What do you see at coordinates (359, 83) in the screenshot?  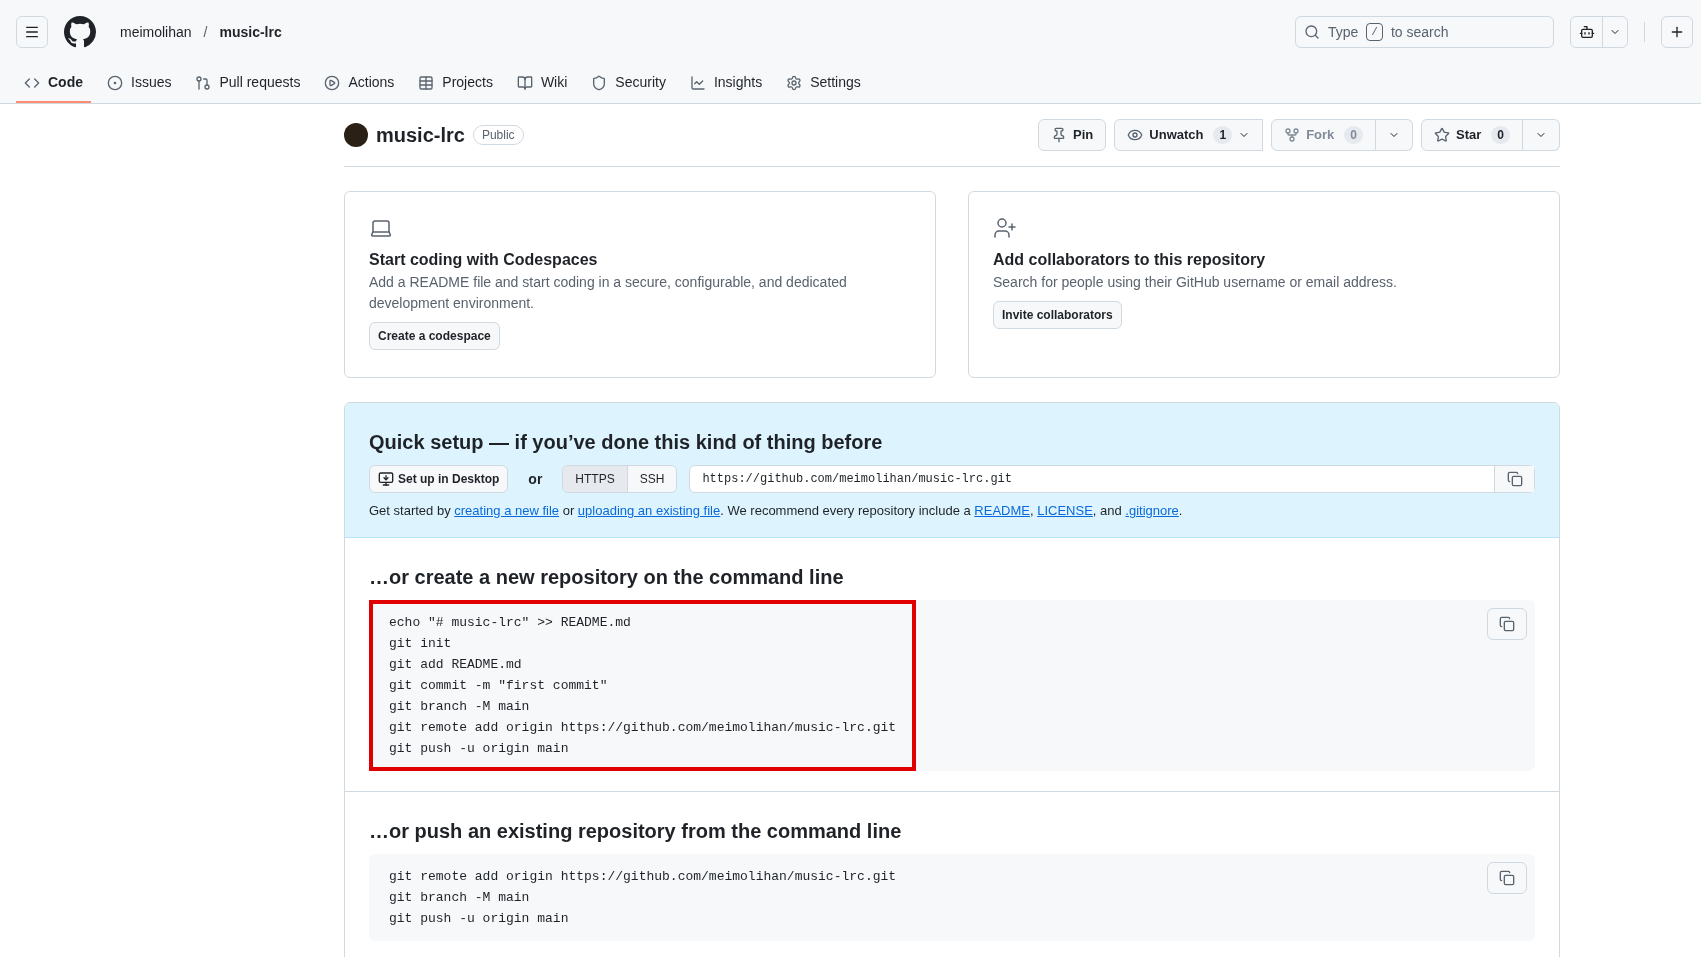 I see `repo-tab: Actions` at bounding box center [359, 83].